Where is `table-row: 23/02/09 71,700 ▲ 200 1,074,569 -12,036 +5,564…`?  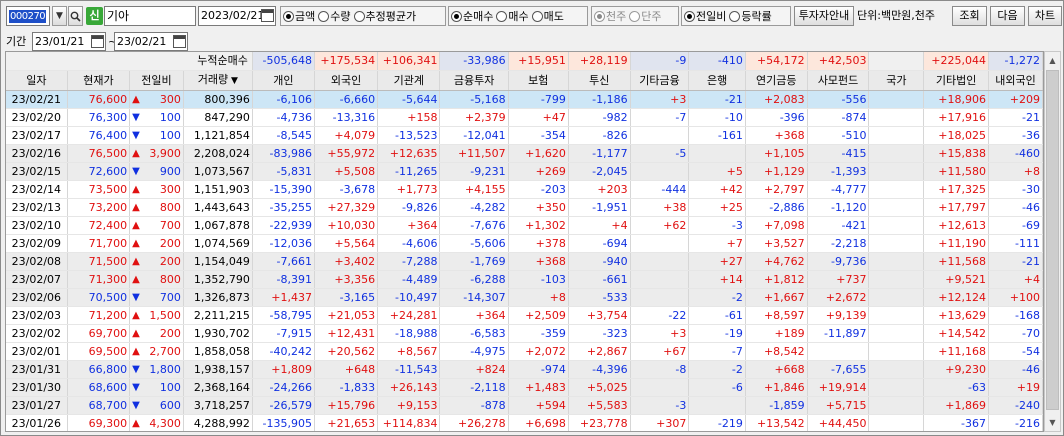
table-row: 23/02/09 71,700 ▲ 200 1,074,569 -12,036 +5,564… is located at coordinates (524, 243).